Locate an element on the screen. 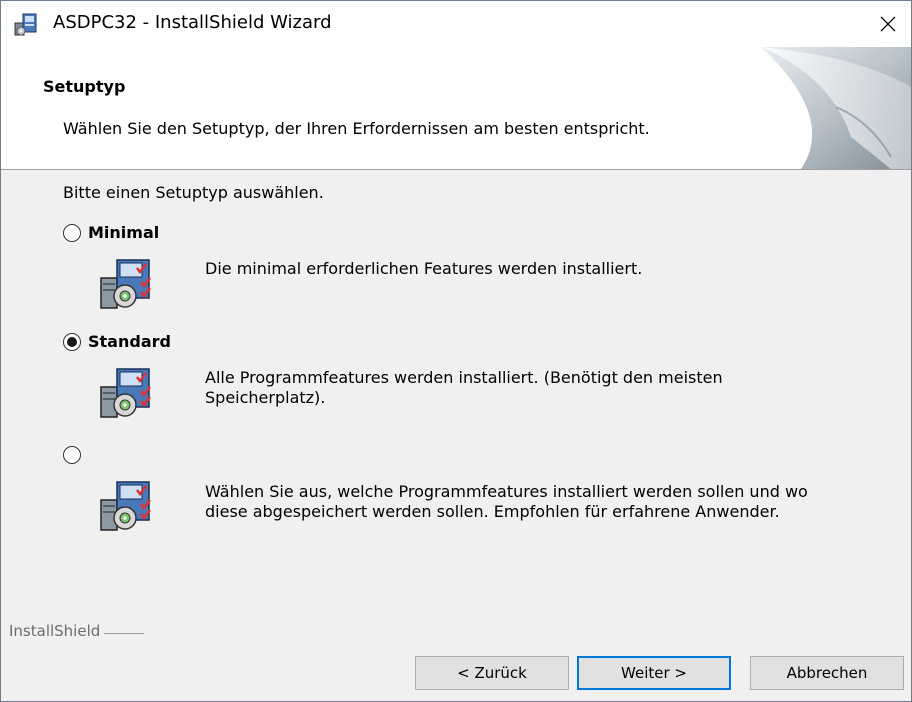 This screenshot has width=912, height=702. brand-separator: InstallShield is located at coordinates (456, 631).